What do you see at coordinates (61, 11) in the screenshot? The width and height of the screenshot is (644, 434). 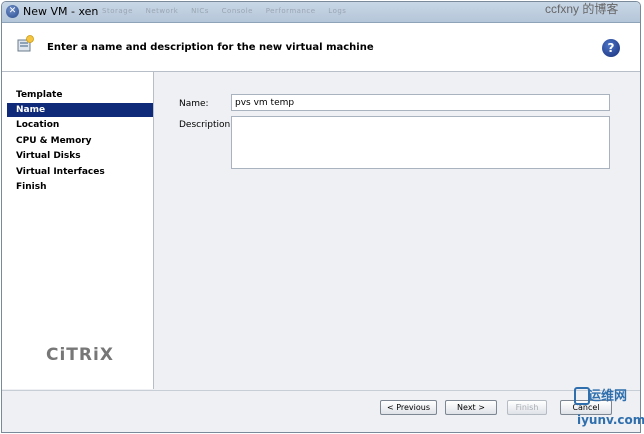 I see `window-title: New VM - xen` at bounding box center [61, 11].